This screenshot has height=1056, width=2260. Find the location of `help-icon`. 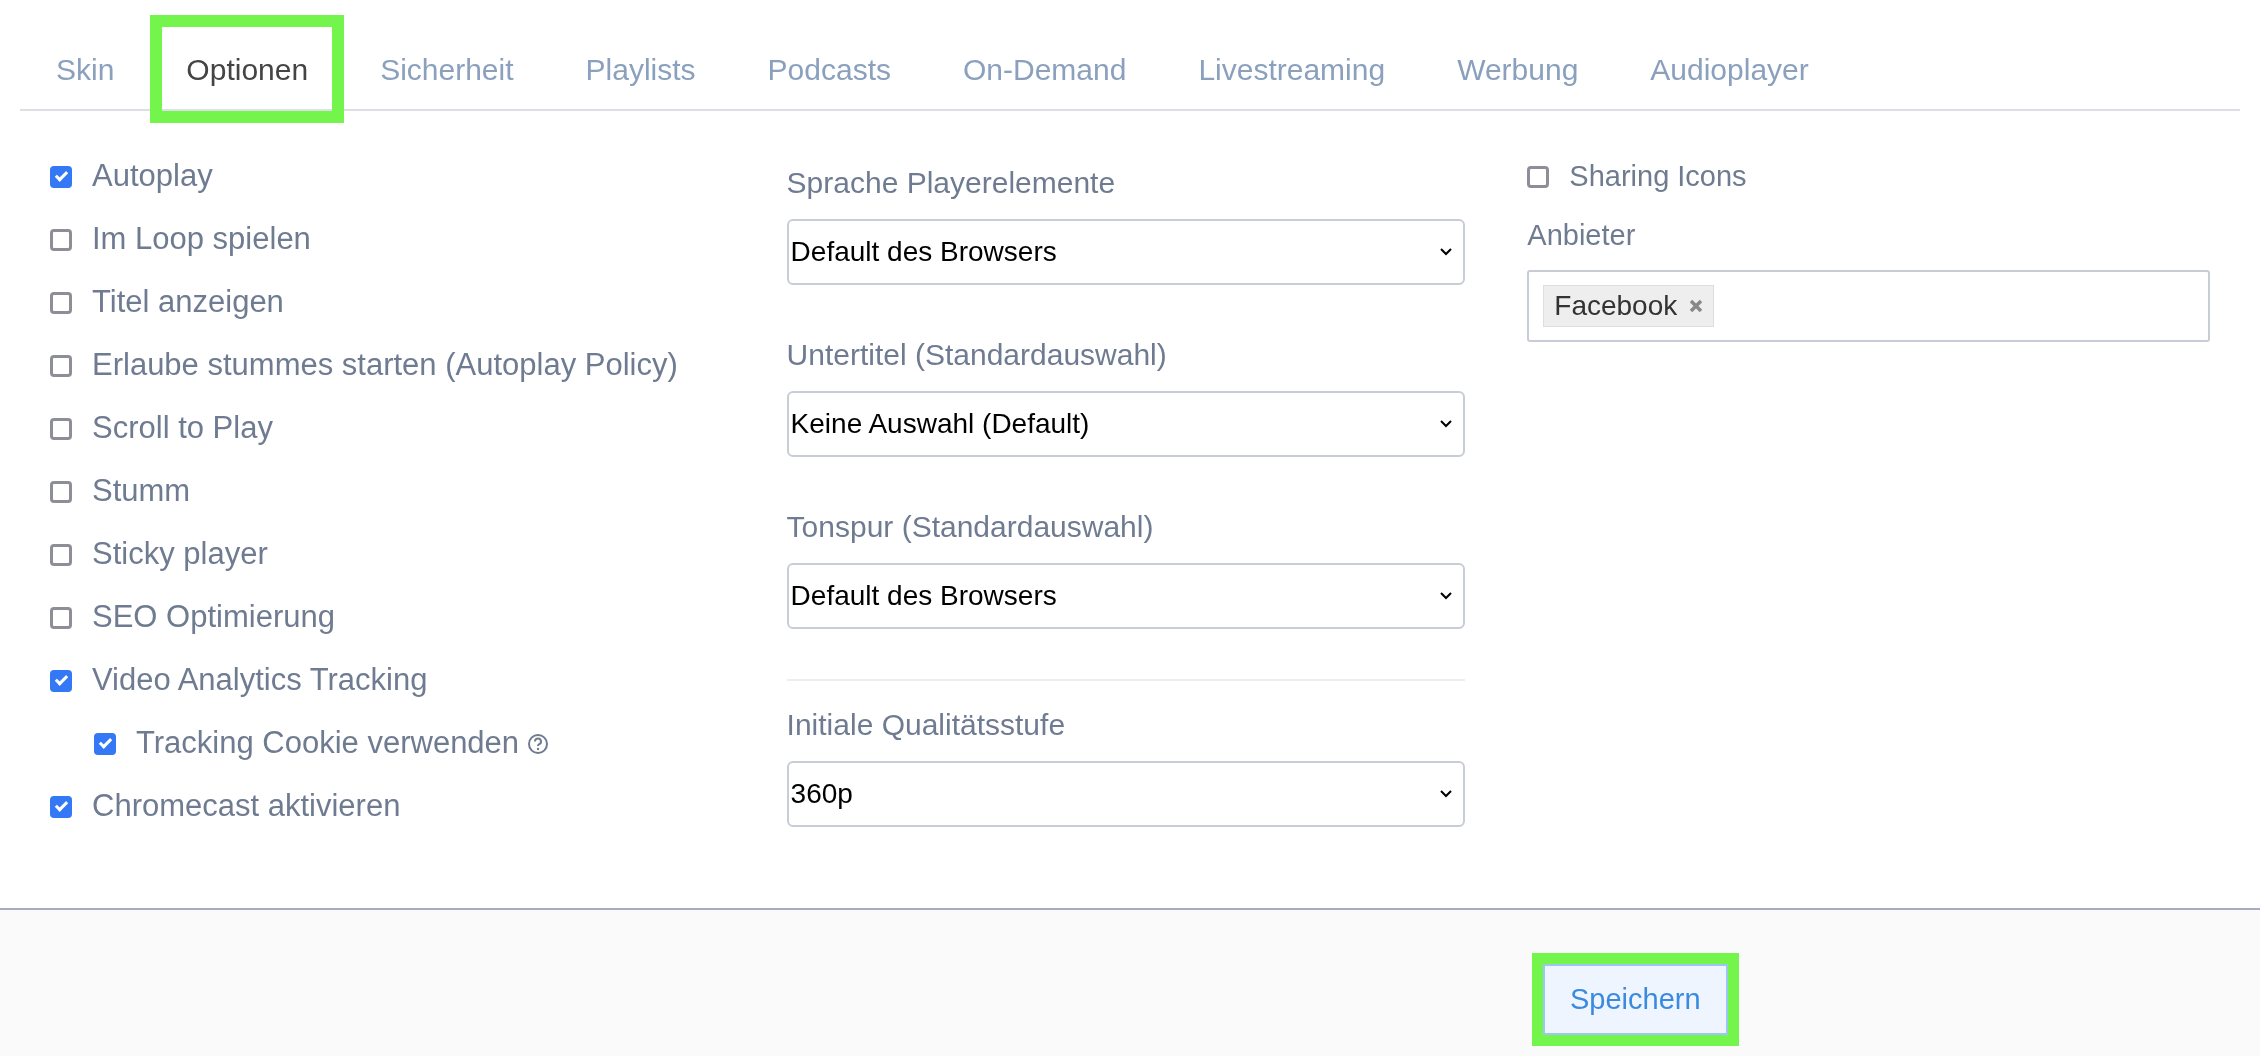

help-icon is located at coordinates (538, 743).